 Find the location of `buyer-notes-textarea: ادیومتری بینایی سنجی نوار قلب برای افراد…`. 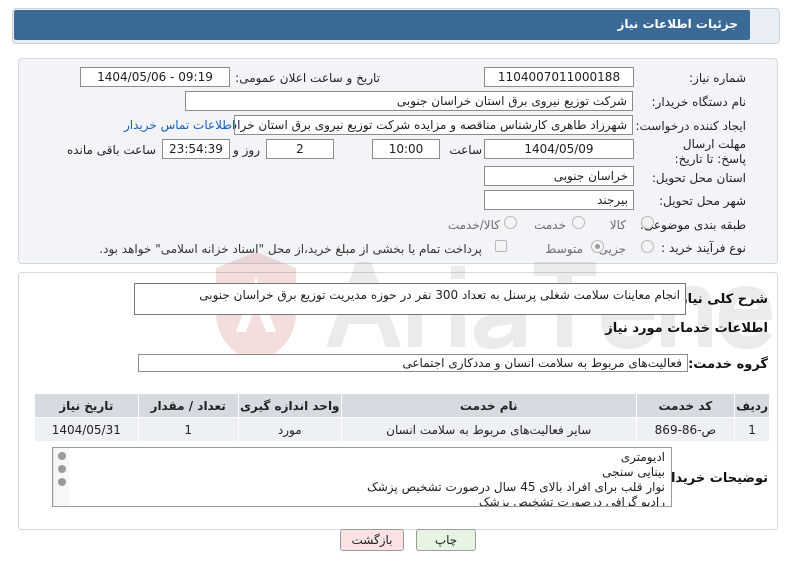

buyer-notes-textarea: ادیومتری بینایی سنجی نوار قلب برای افراد… is located at coordinates (362, 477).